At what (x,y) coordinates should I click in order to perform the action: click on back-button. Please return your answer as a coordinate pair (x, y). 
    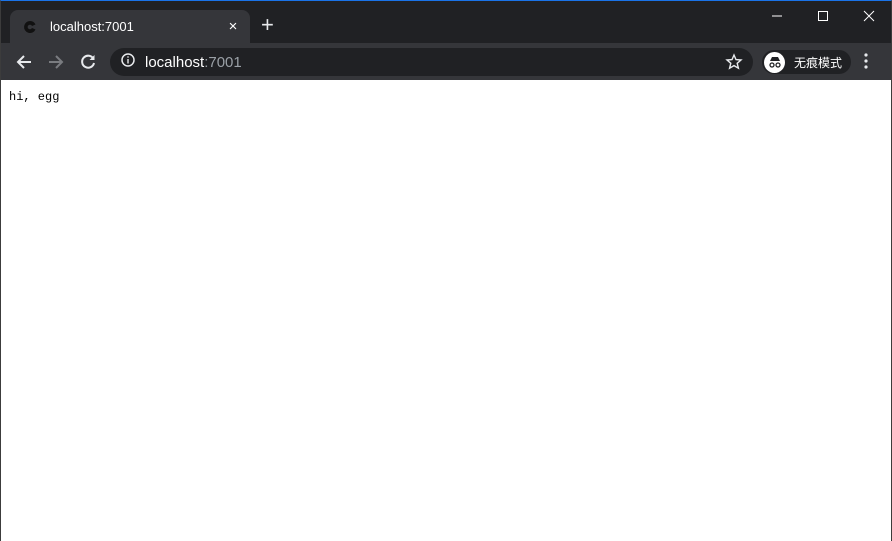
    Looking at the image, I should click on (24, 62).